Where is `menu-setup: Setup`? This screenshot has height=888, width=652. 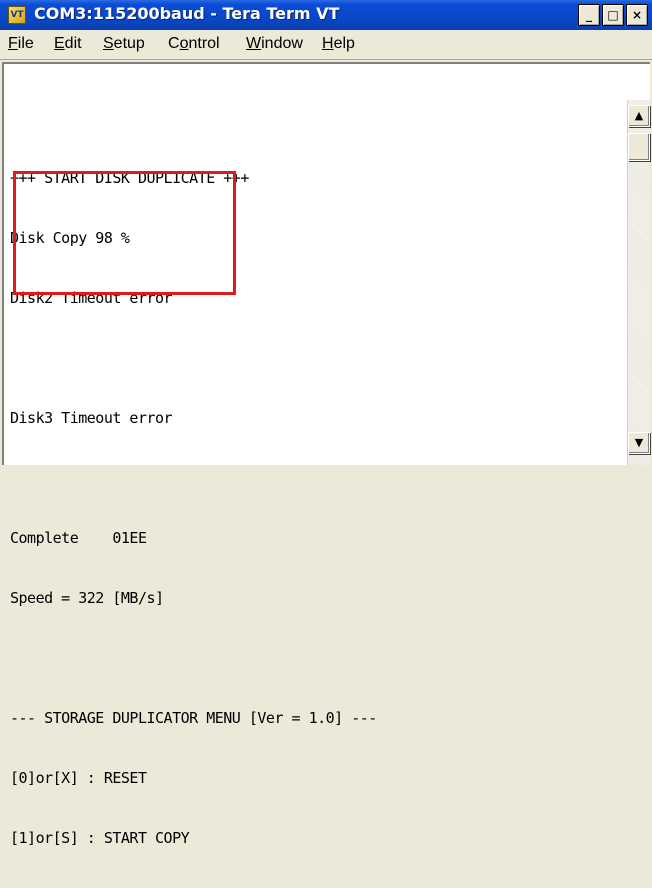
menu-setup: Setup is located at coordinates (124, 44).